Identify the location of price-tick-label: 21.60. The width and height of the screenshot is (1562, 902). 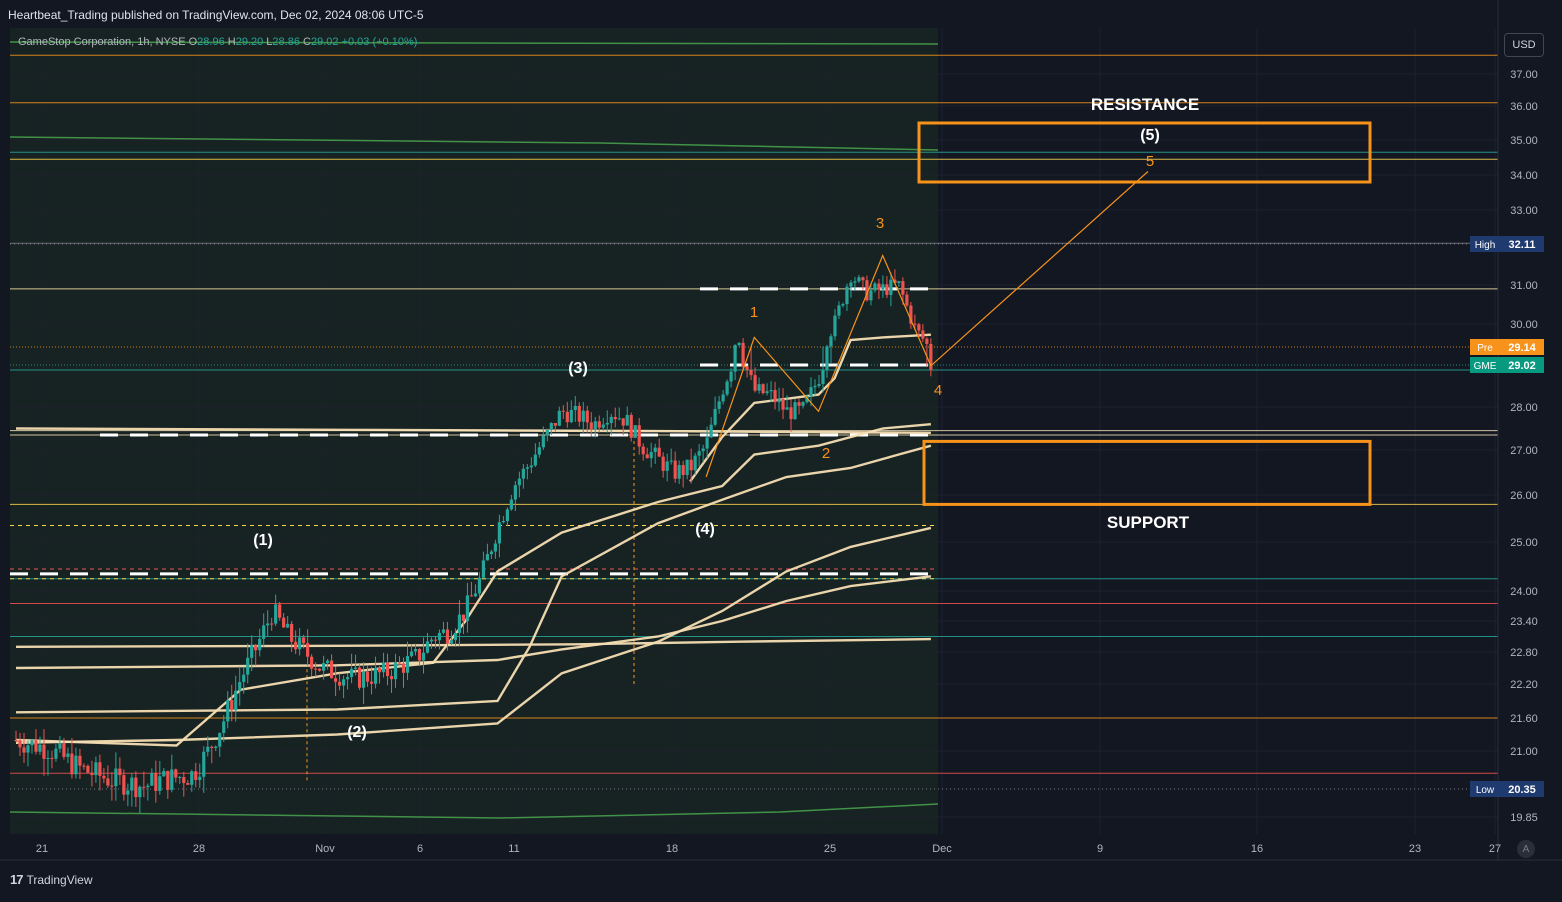
(1524, 719).